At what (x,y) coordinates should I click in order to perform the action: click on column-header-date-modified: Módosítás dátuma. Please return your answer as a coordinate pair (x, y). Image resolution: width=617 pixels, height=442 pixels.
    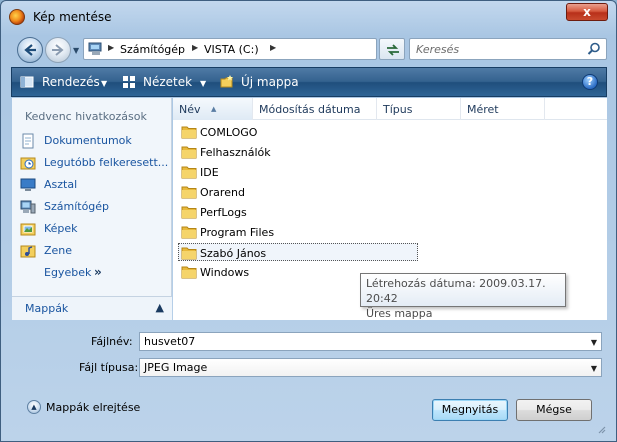
    Looking at the image, I should click on (315, 109).